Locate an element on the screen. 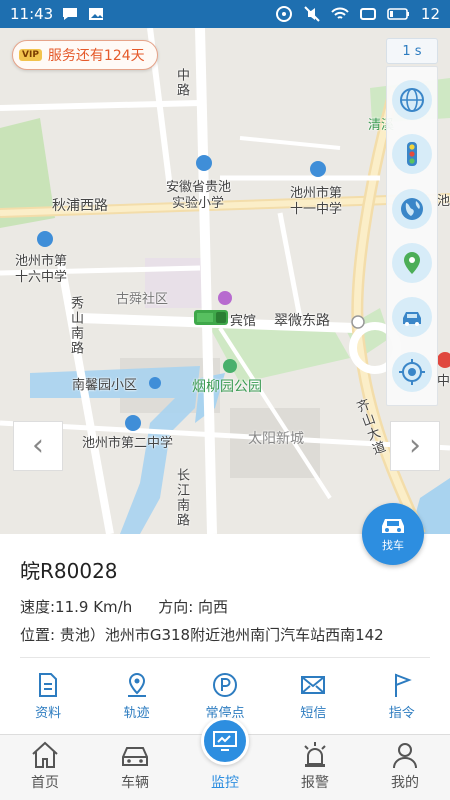  action-command-button: 指令 is located at coordinates (402, 695).